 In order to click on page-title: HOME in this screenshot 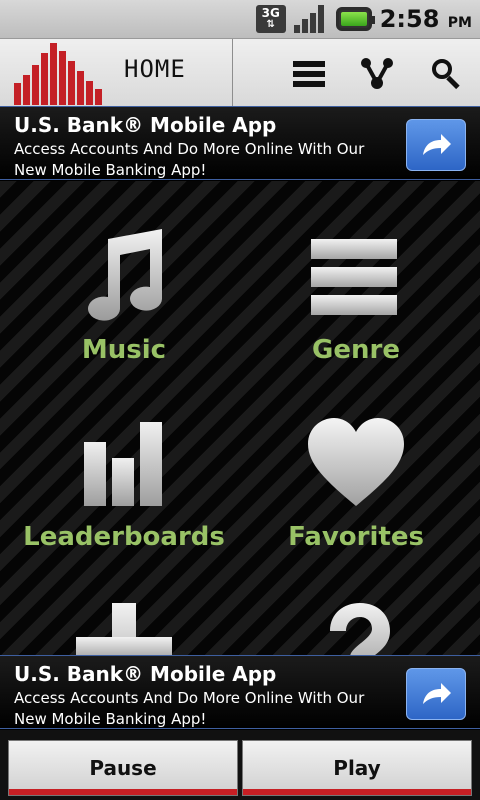, I will do `click(155, 69)`.